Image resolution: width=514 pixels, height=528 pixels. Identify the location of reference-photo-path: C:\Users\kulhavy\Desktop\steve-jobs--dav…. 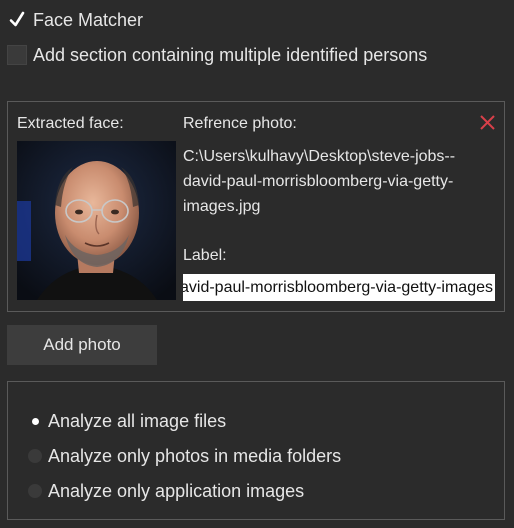
(319, 181).